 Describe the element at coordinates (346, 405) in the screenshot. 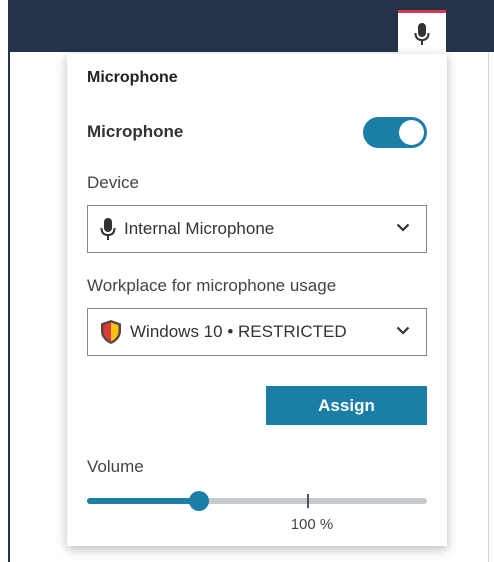

I see `assign-button: Assign` at that location.